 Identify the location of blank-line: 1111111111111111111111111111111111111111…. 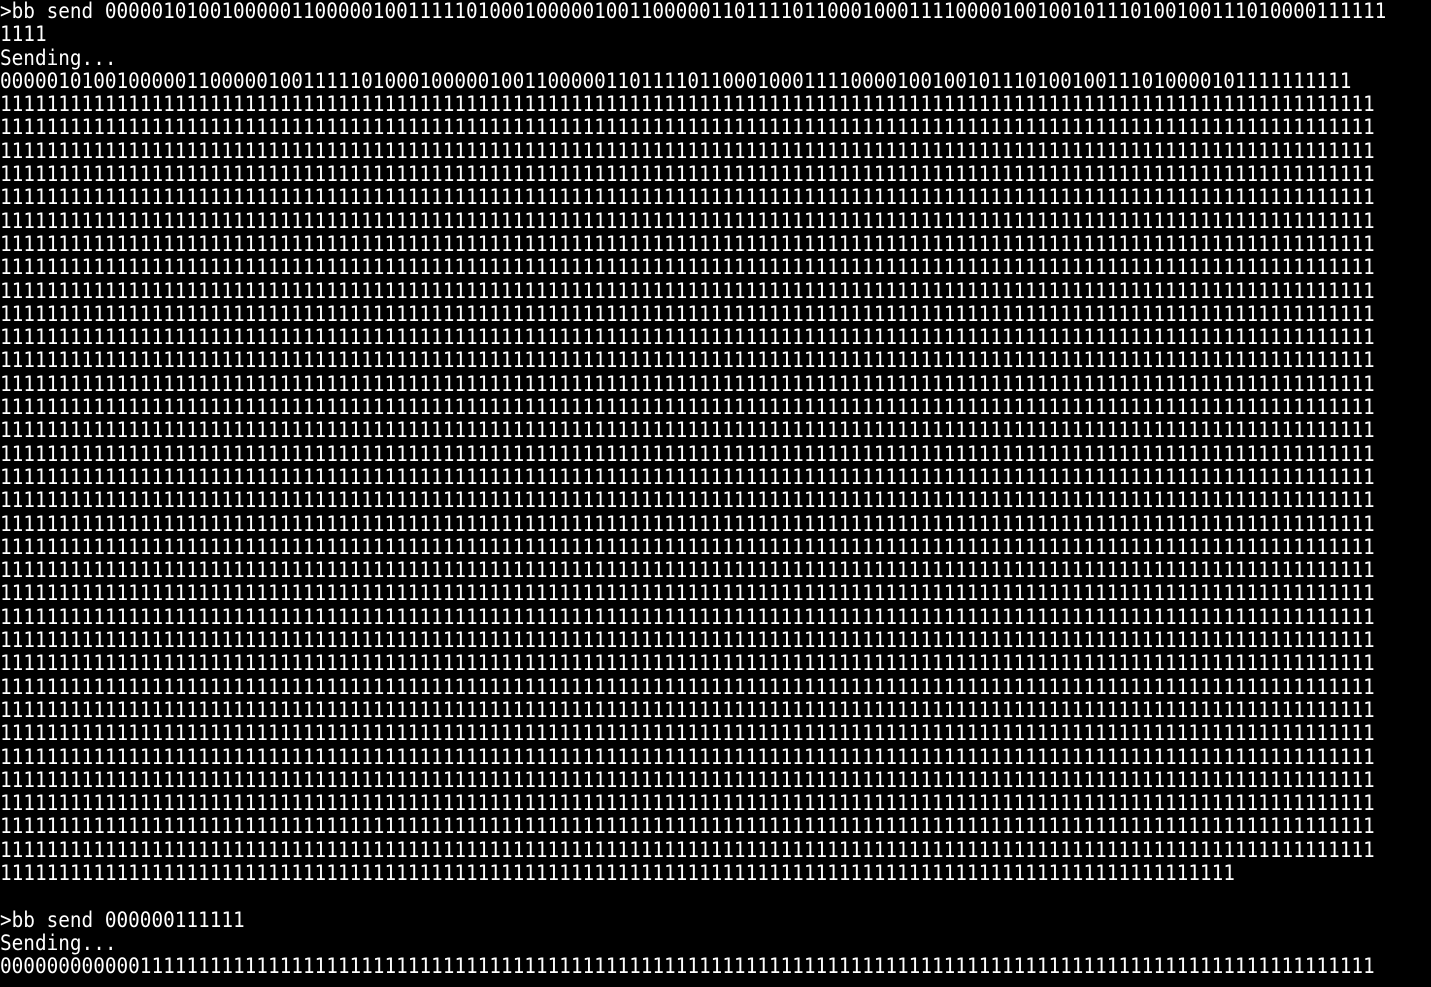
(617, 873).